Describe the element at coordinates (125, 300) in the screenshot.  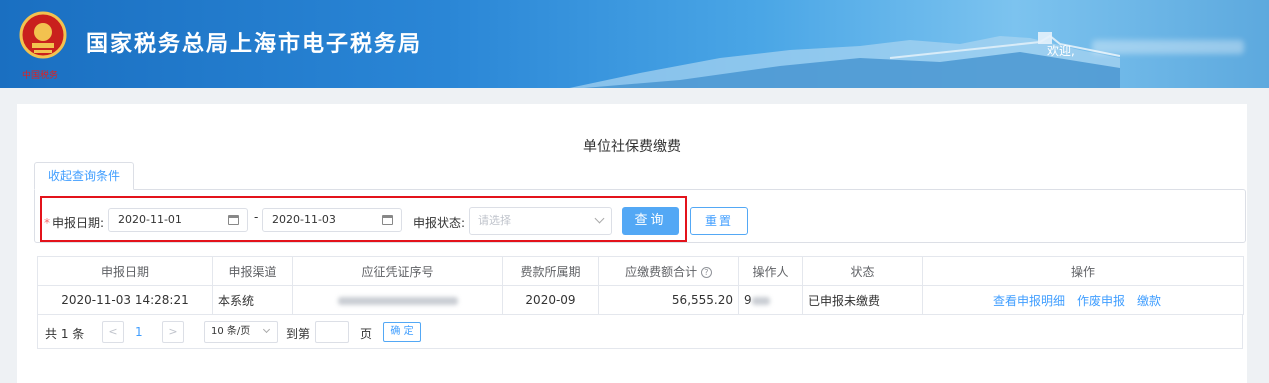
I see `cell-date: 2020-11-03 14:28:21` at that location.